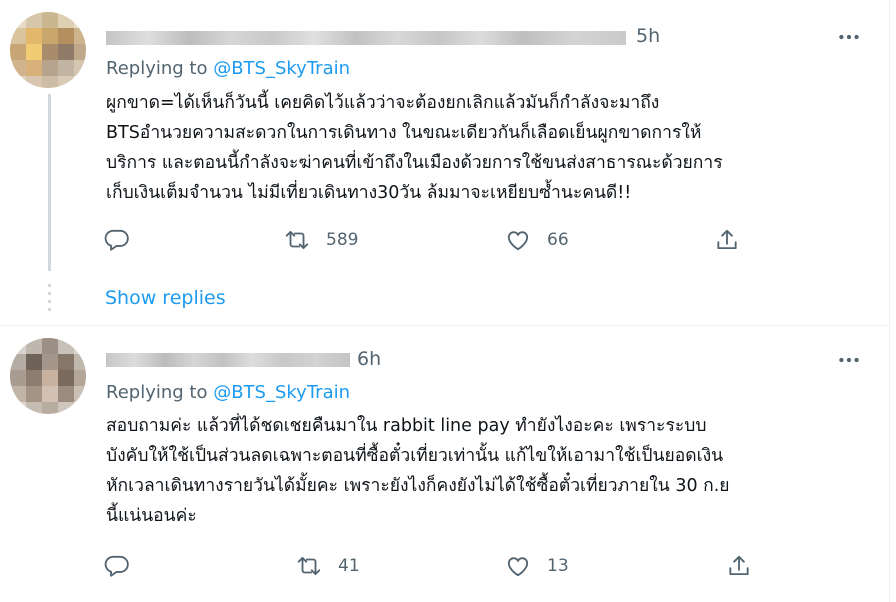  I want to click on retweet-button: 41, so click(328, 566).